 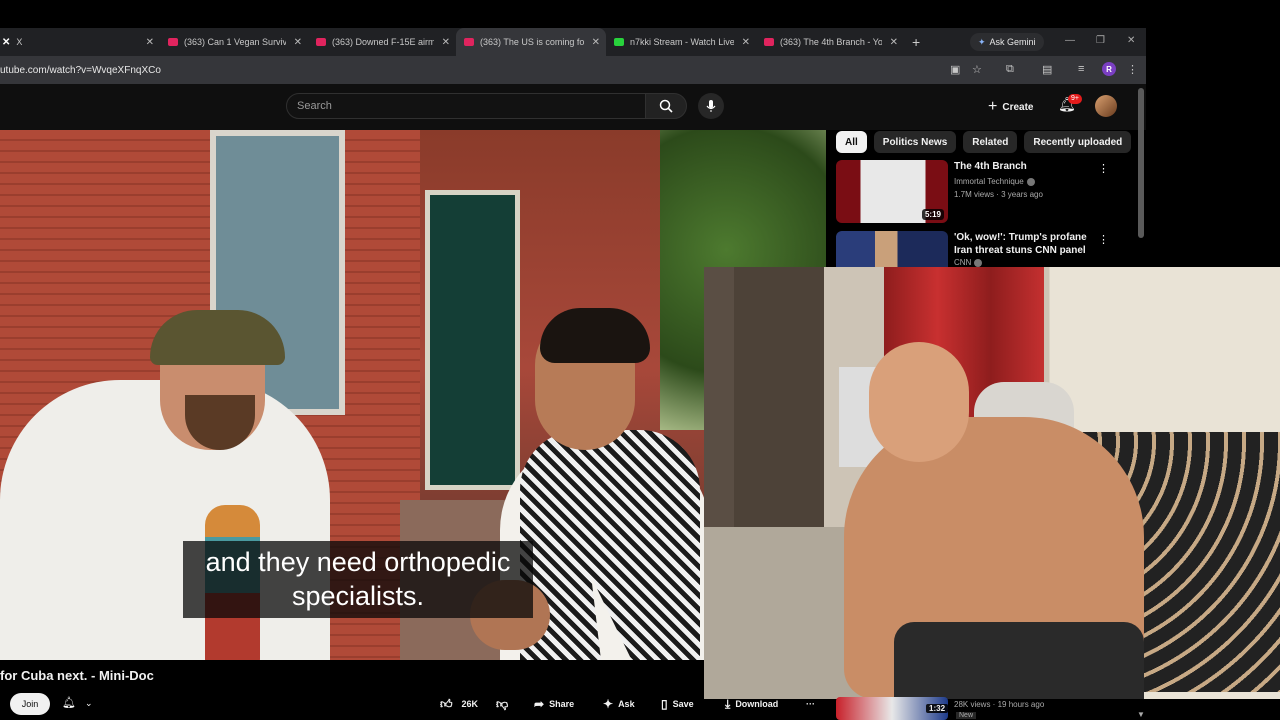 What do you see at coordinates (1070, 40) in the screenshot?
I see `minimize-icon: —` at bounding box center [1070, 40].